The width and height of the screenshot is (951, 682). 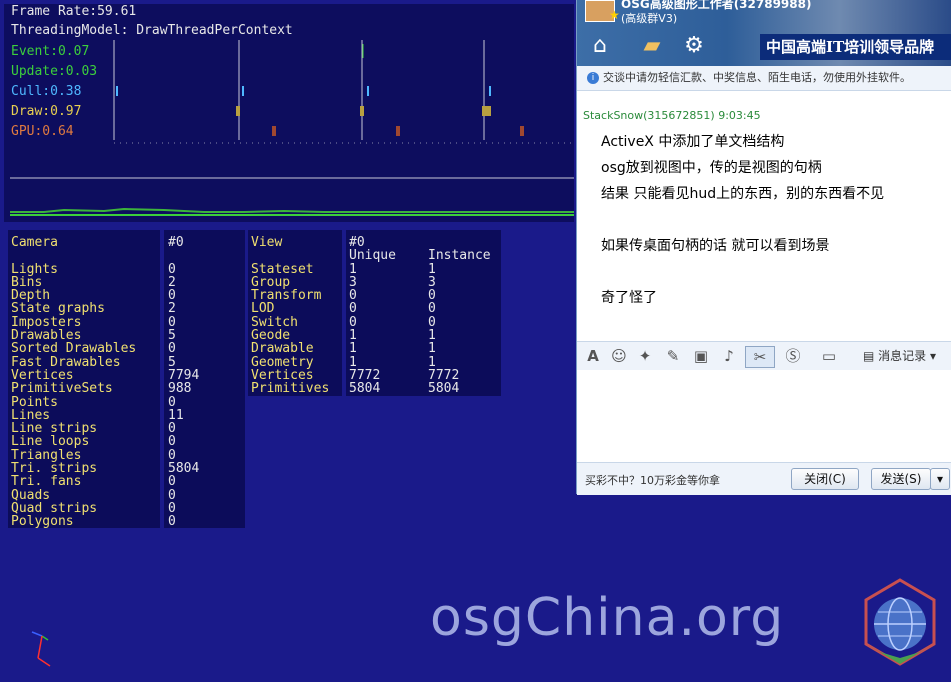 What do you see at coordinates (54, 71) in the screenshot?
I see `update-timer: Update:0.03` at bounding box center [54, 71].